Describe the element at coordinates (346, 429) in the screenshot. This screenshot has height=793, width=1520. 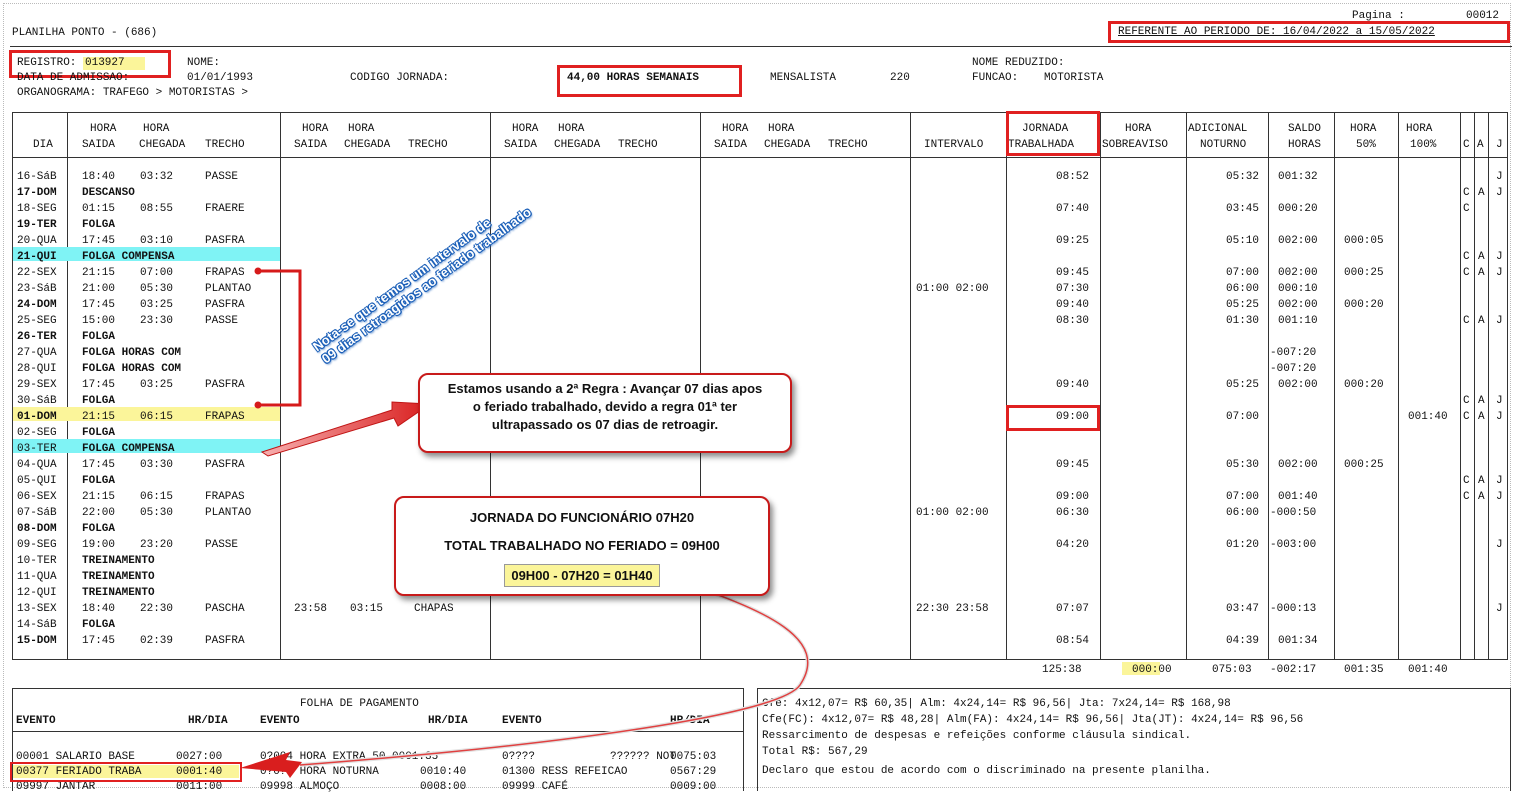
I see `arrow-to-callout1` at that location.